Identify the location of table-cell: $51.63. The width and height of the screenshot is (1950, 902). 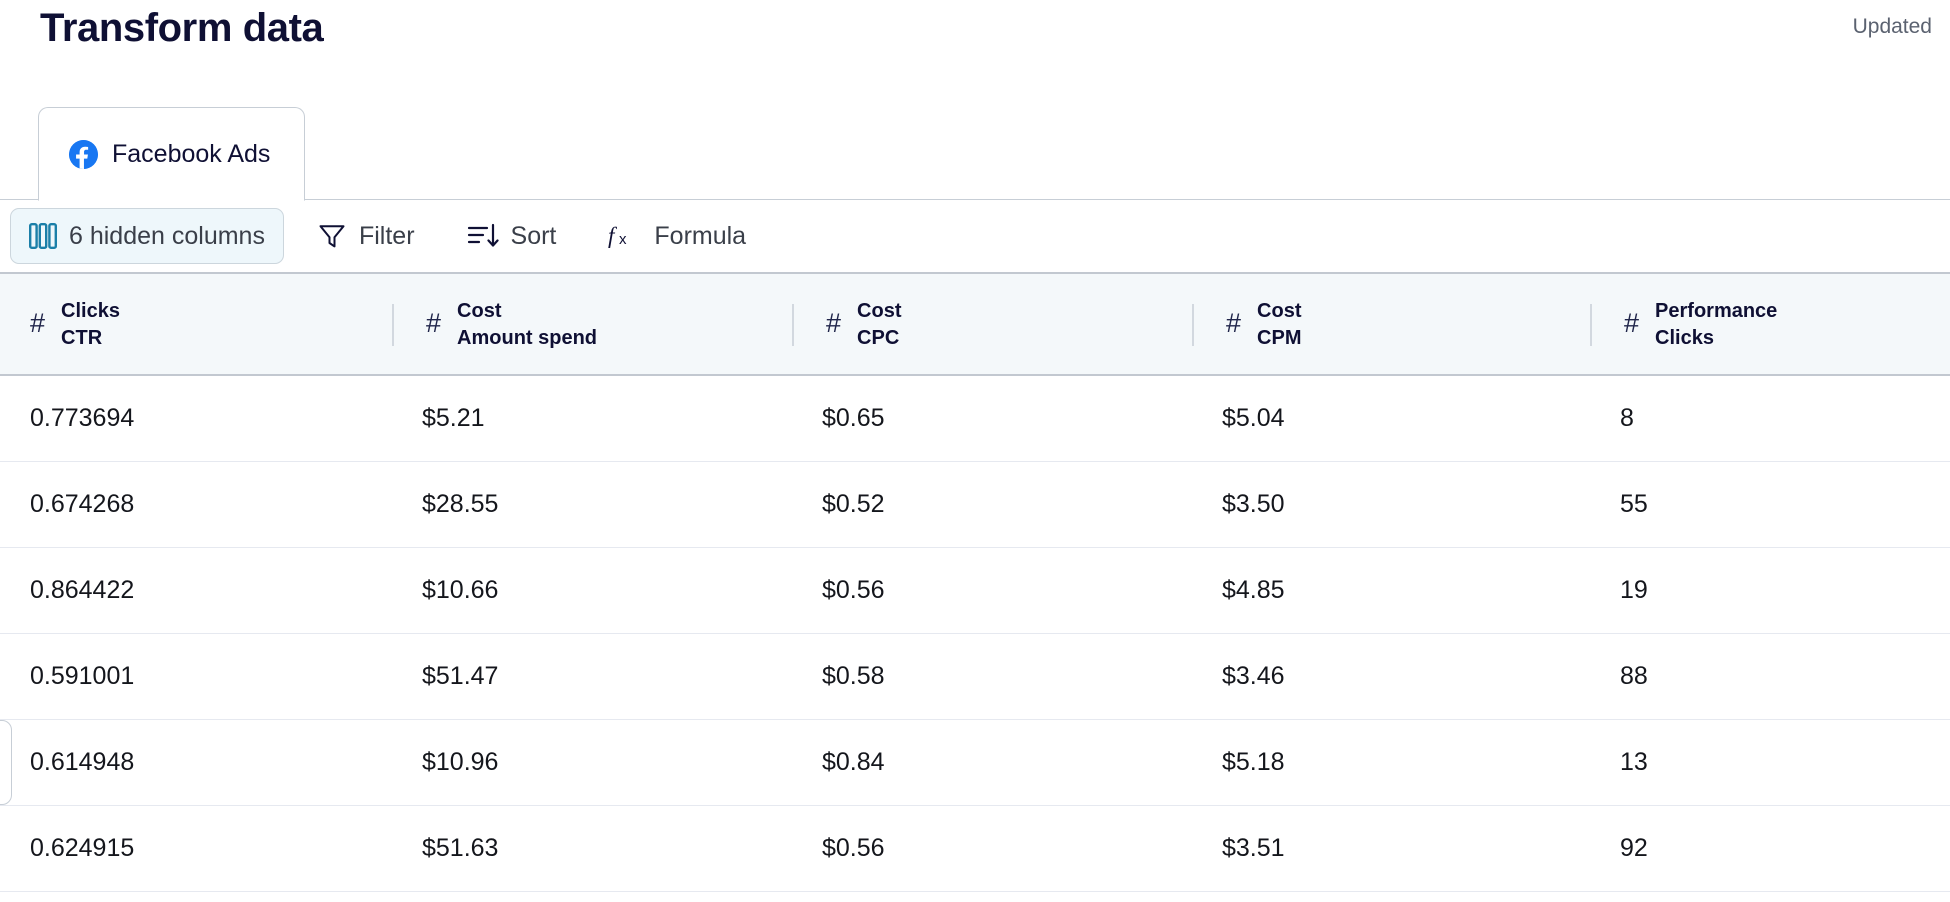
(592, 848).